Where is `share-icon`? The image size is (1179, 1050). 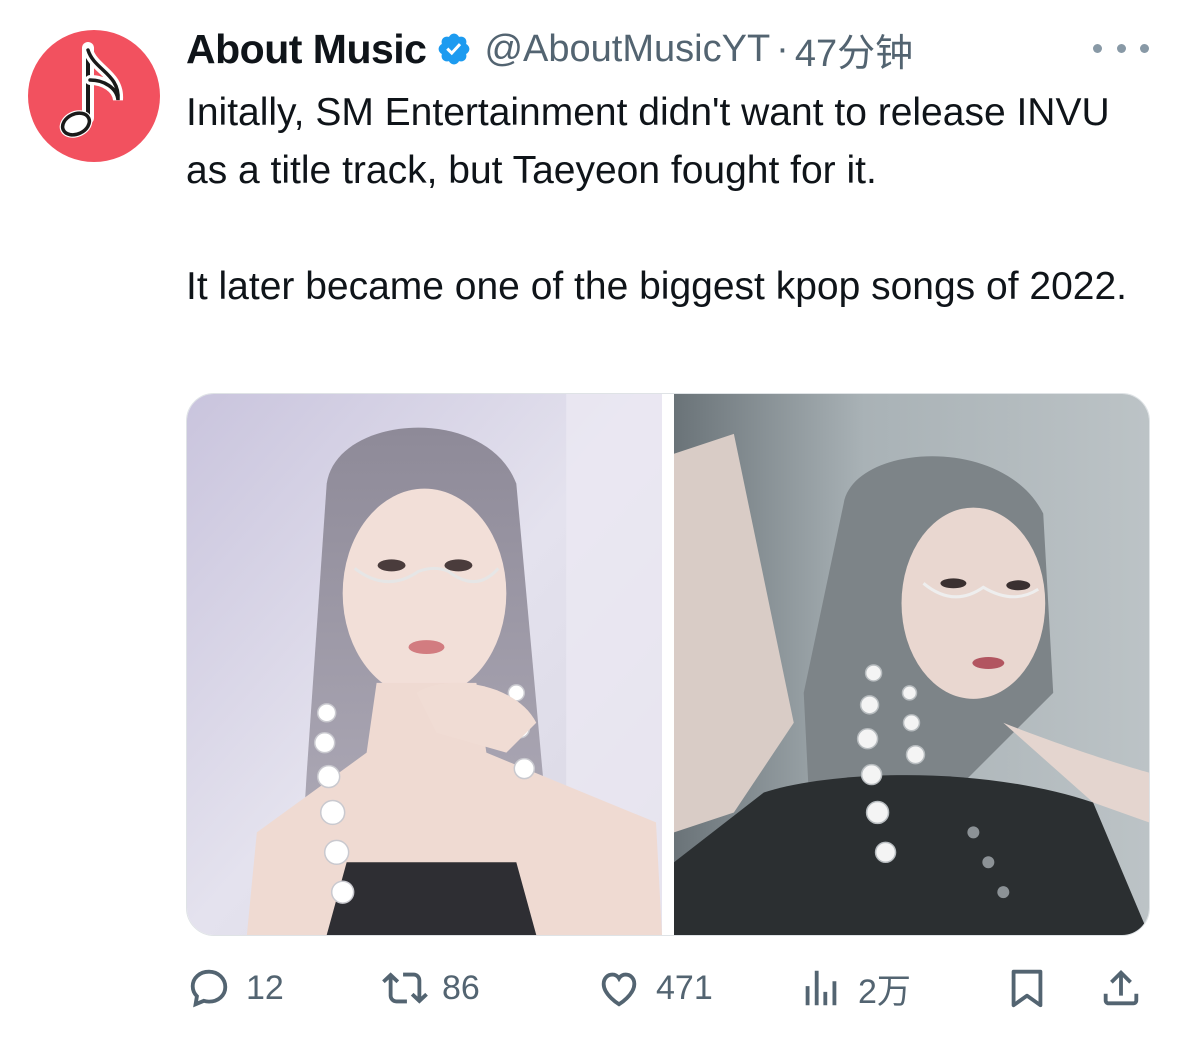 share-icon is located at coordinates (1121, 987).